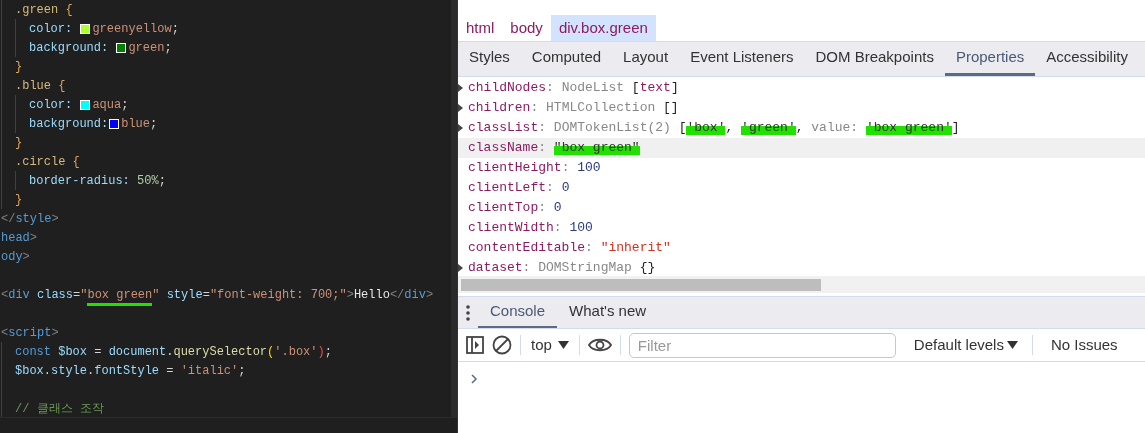 The image size is (1145, 433). I want to click on code-text: head>, so click(19, 238).